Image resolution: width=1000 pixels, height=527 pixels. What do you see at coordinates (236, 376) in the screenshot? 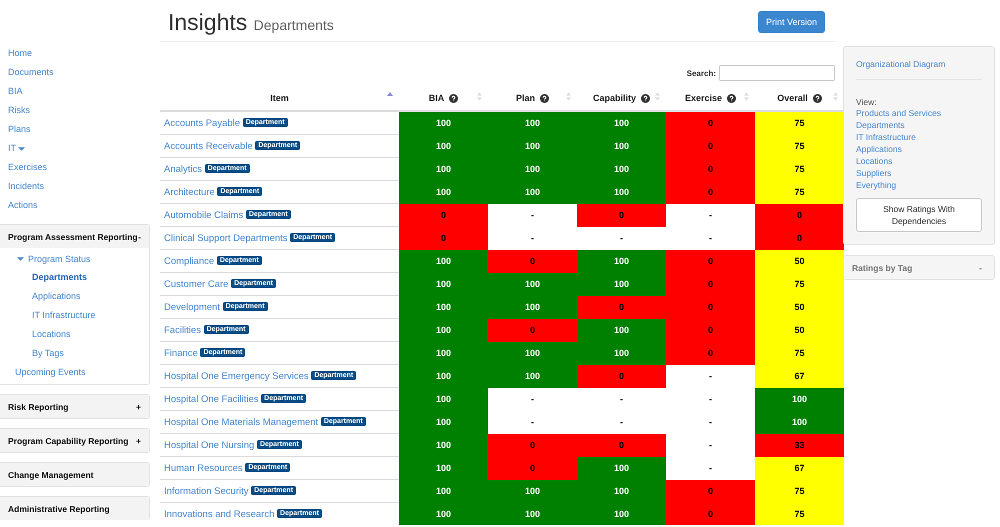
I see `item-link: Hospital One Emergency Services` at bounding box center [236, 376].